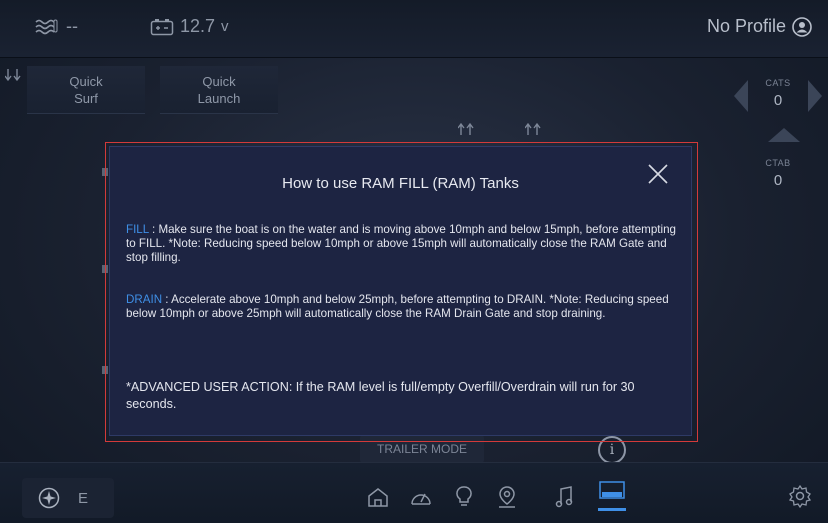 This screenshot has height=523, width=828. Describe the element at coordinates (815, 96) in the screenshot. I see `cats-increase-button` at that location.